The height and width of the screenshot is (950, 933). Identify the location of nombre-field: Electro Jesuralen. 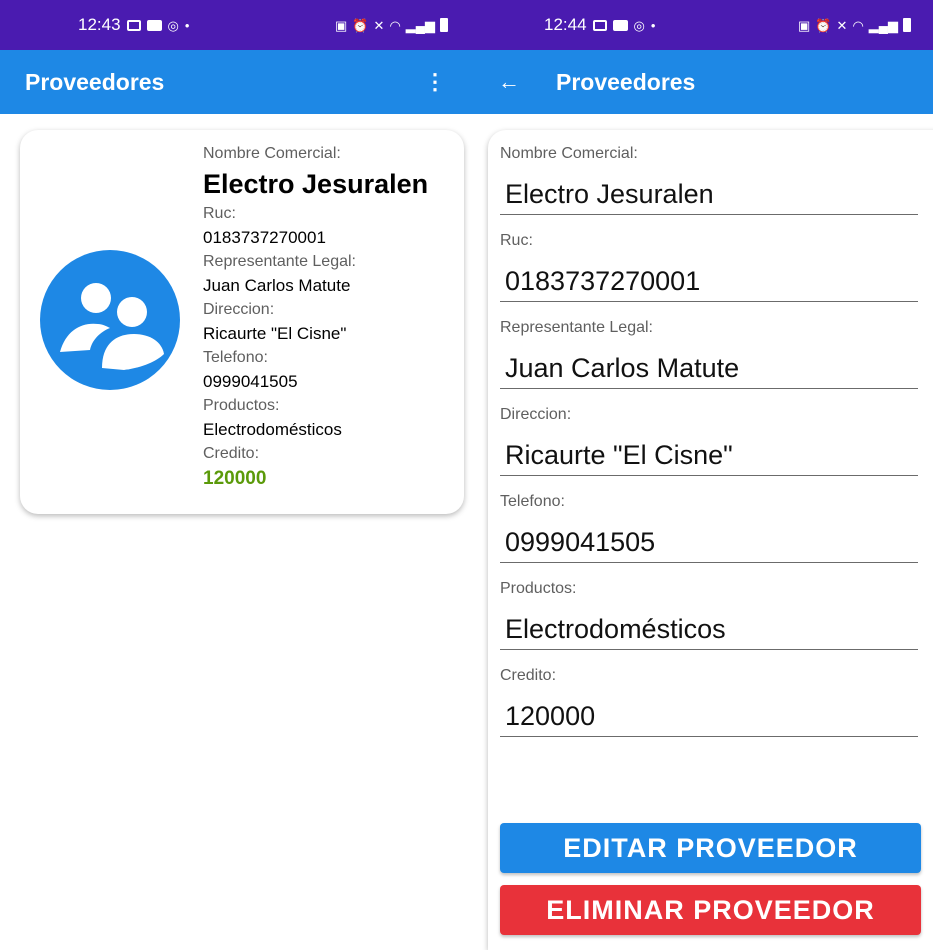
(709, 194).